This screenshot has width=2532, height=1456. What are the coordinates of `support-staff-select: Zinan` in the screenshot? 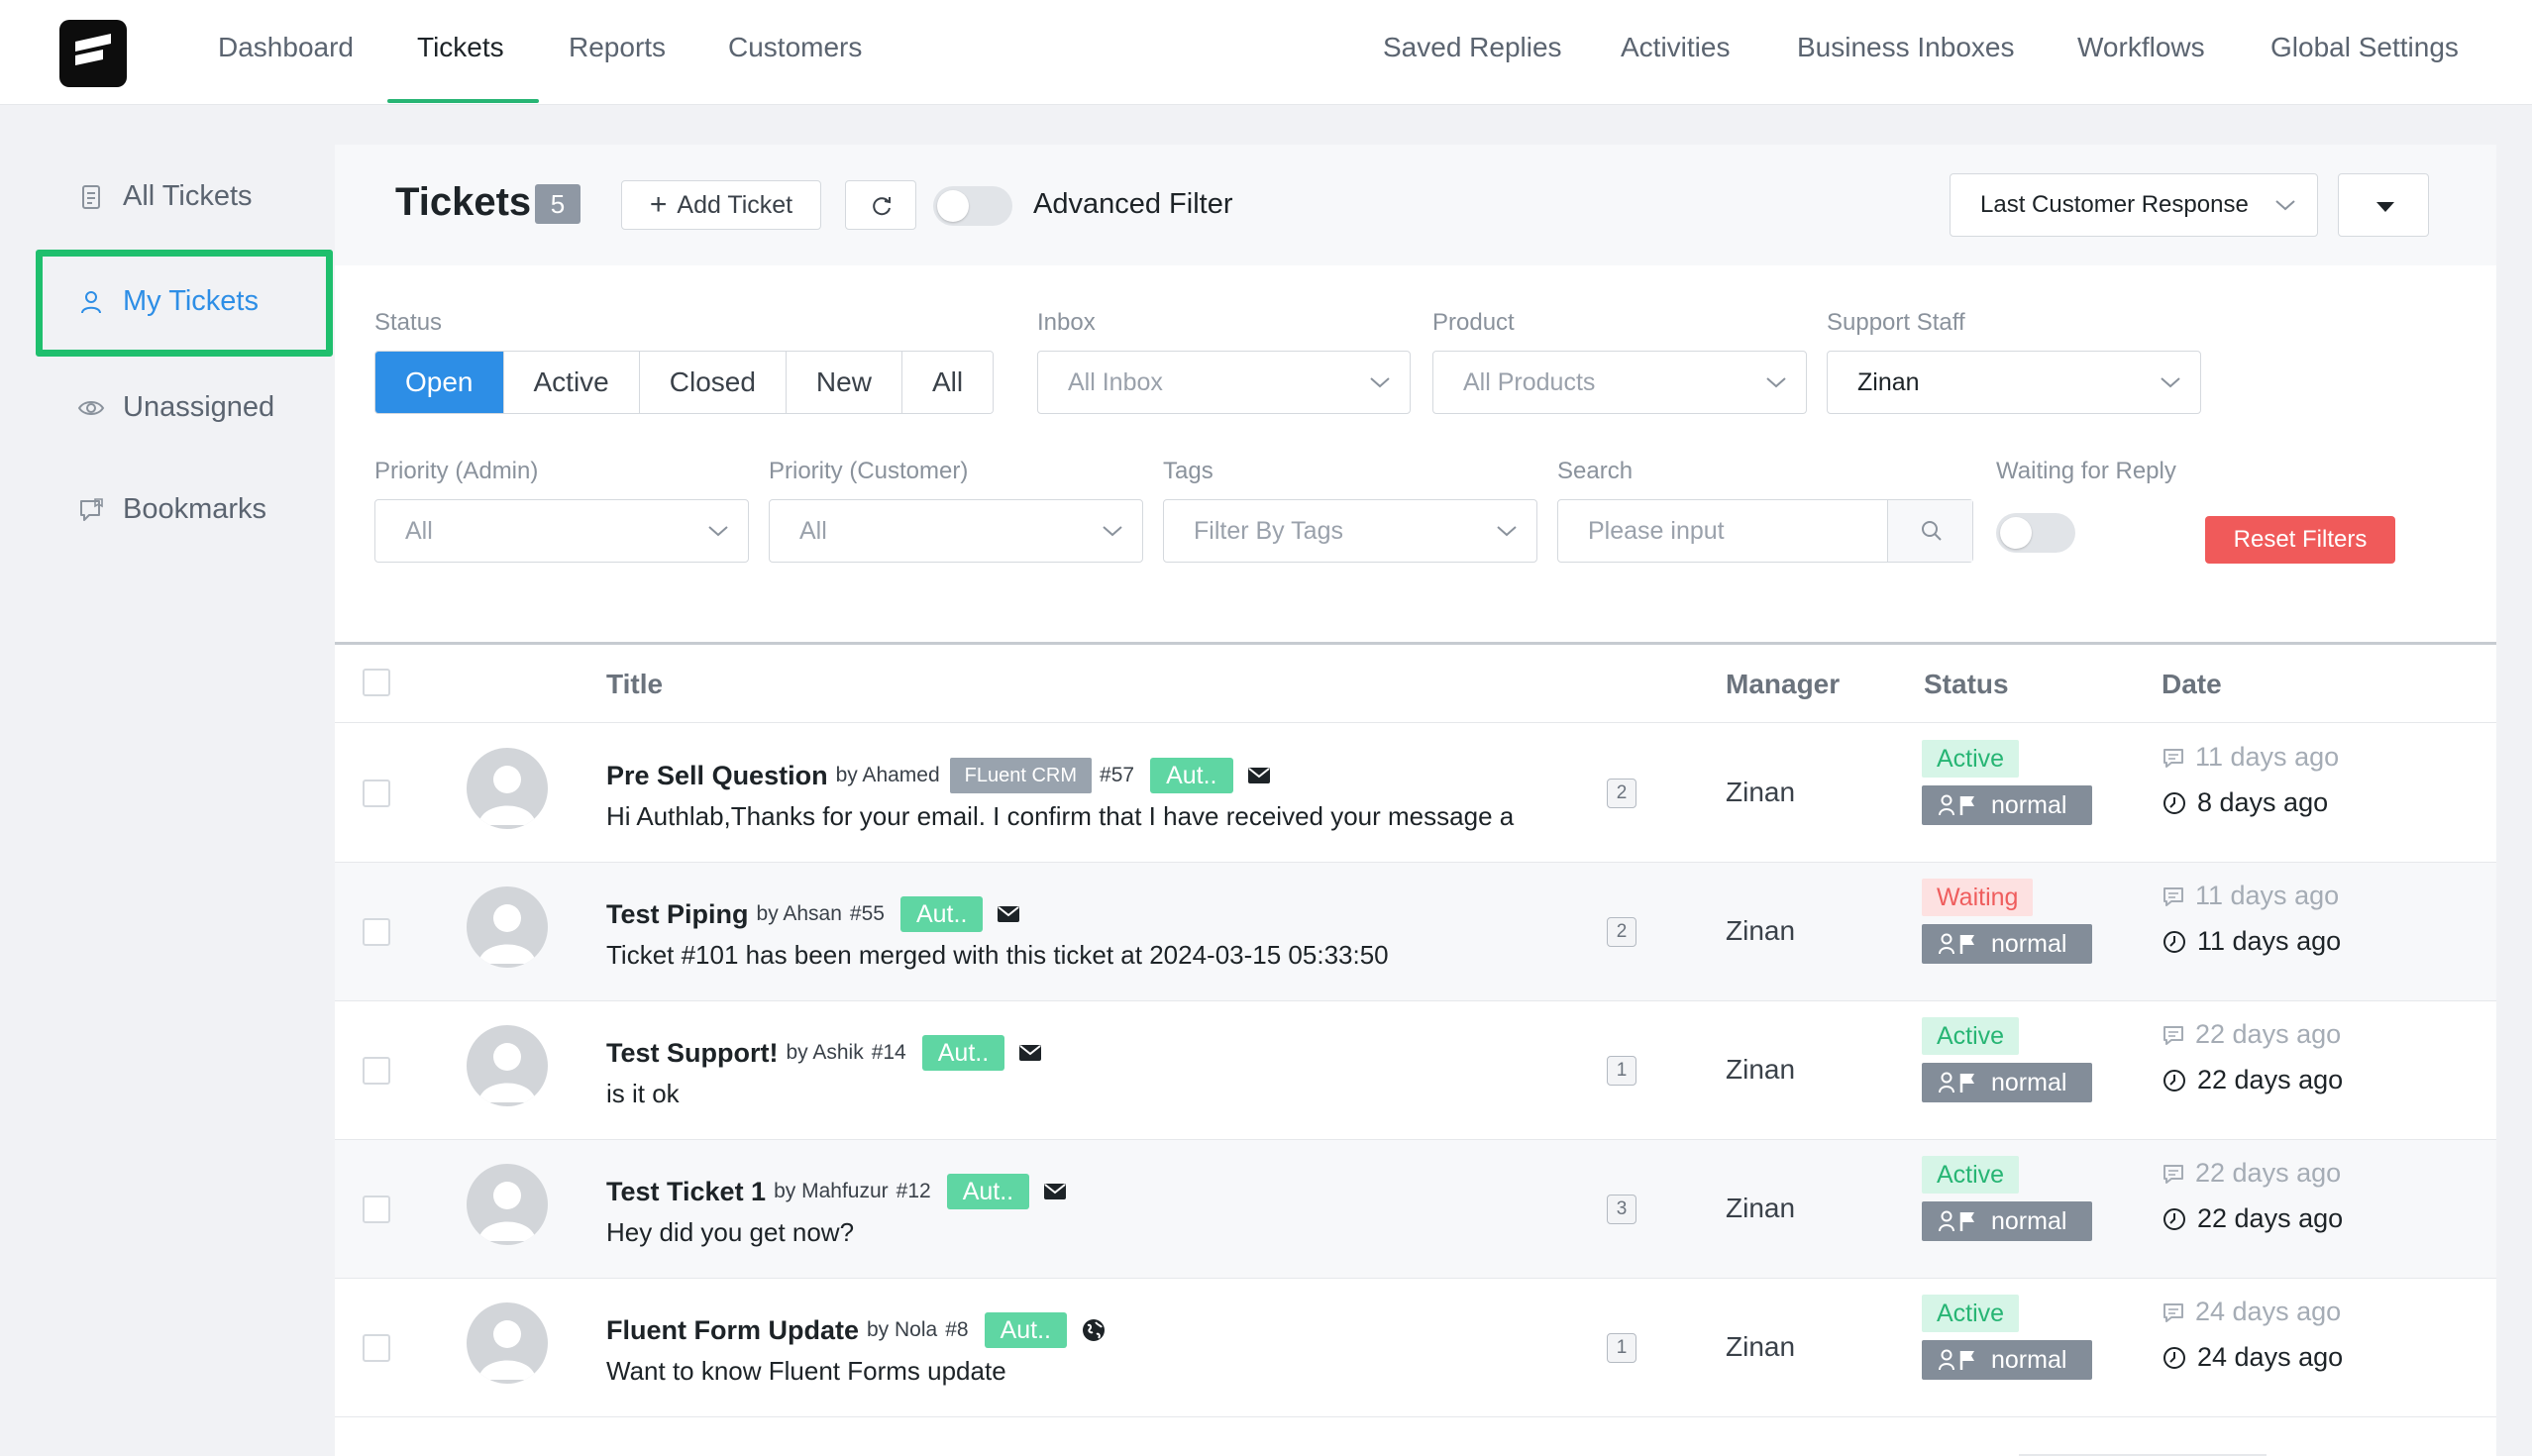 It's located at (2014, 382).